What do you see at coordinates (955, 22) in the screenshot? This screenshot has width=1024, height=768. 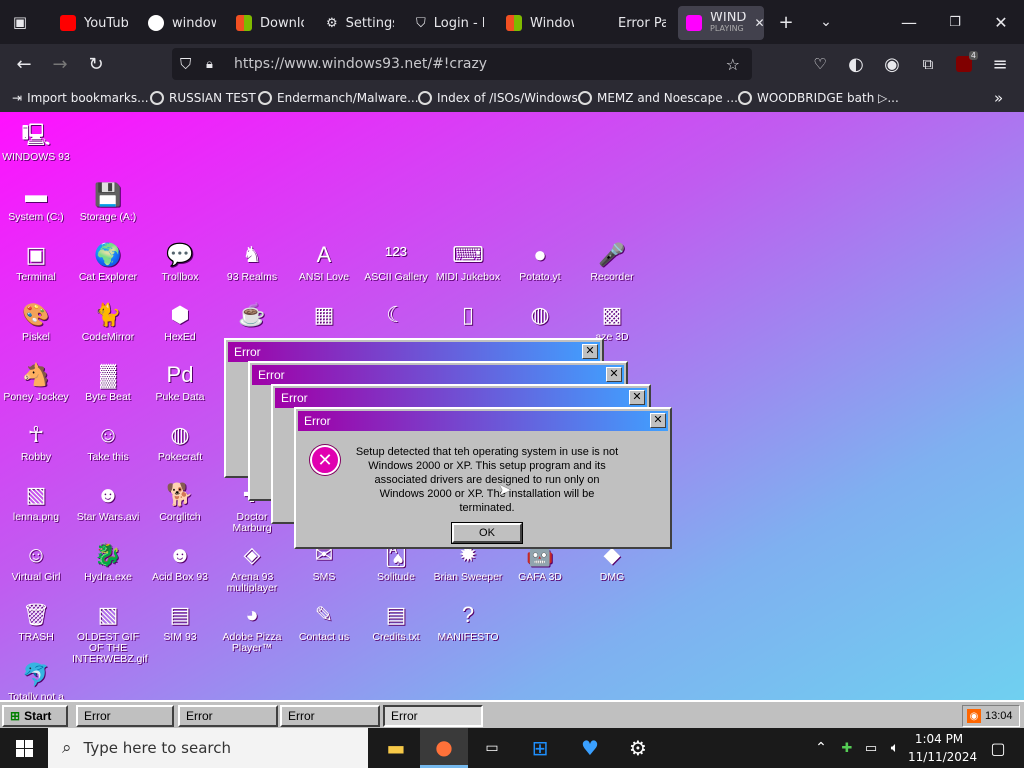 I see `maximize-button: ❐` at bounding box center [955, 22].